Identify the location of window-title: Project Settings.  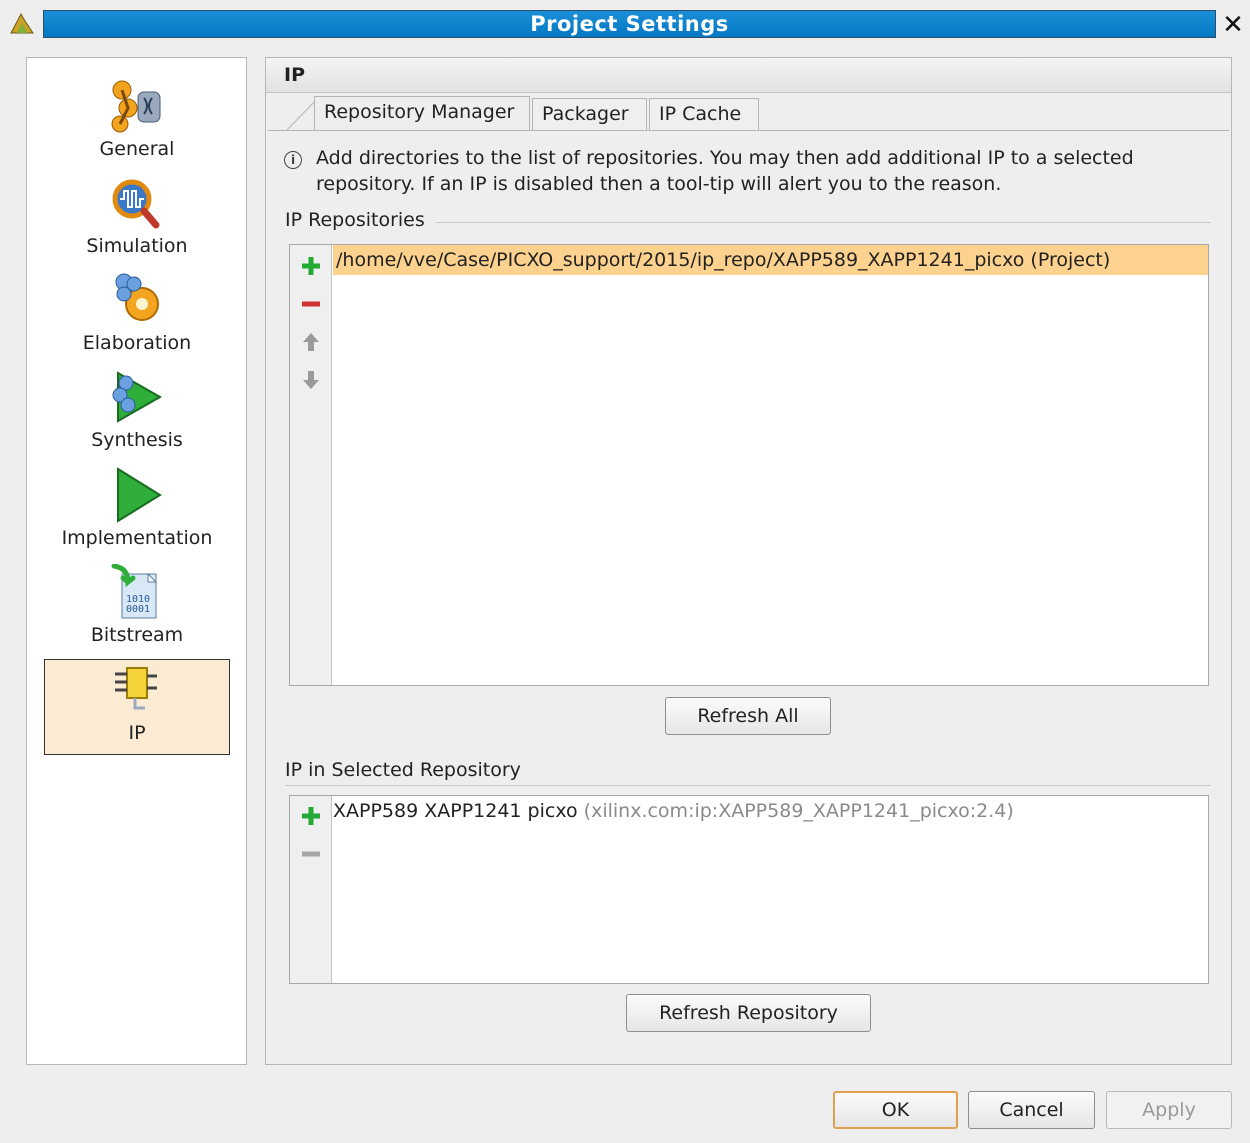
(629, 24).